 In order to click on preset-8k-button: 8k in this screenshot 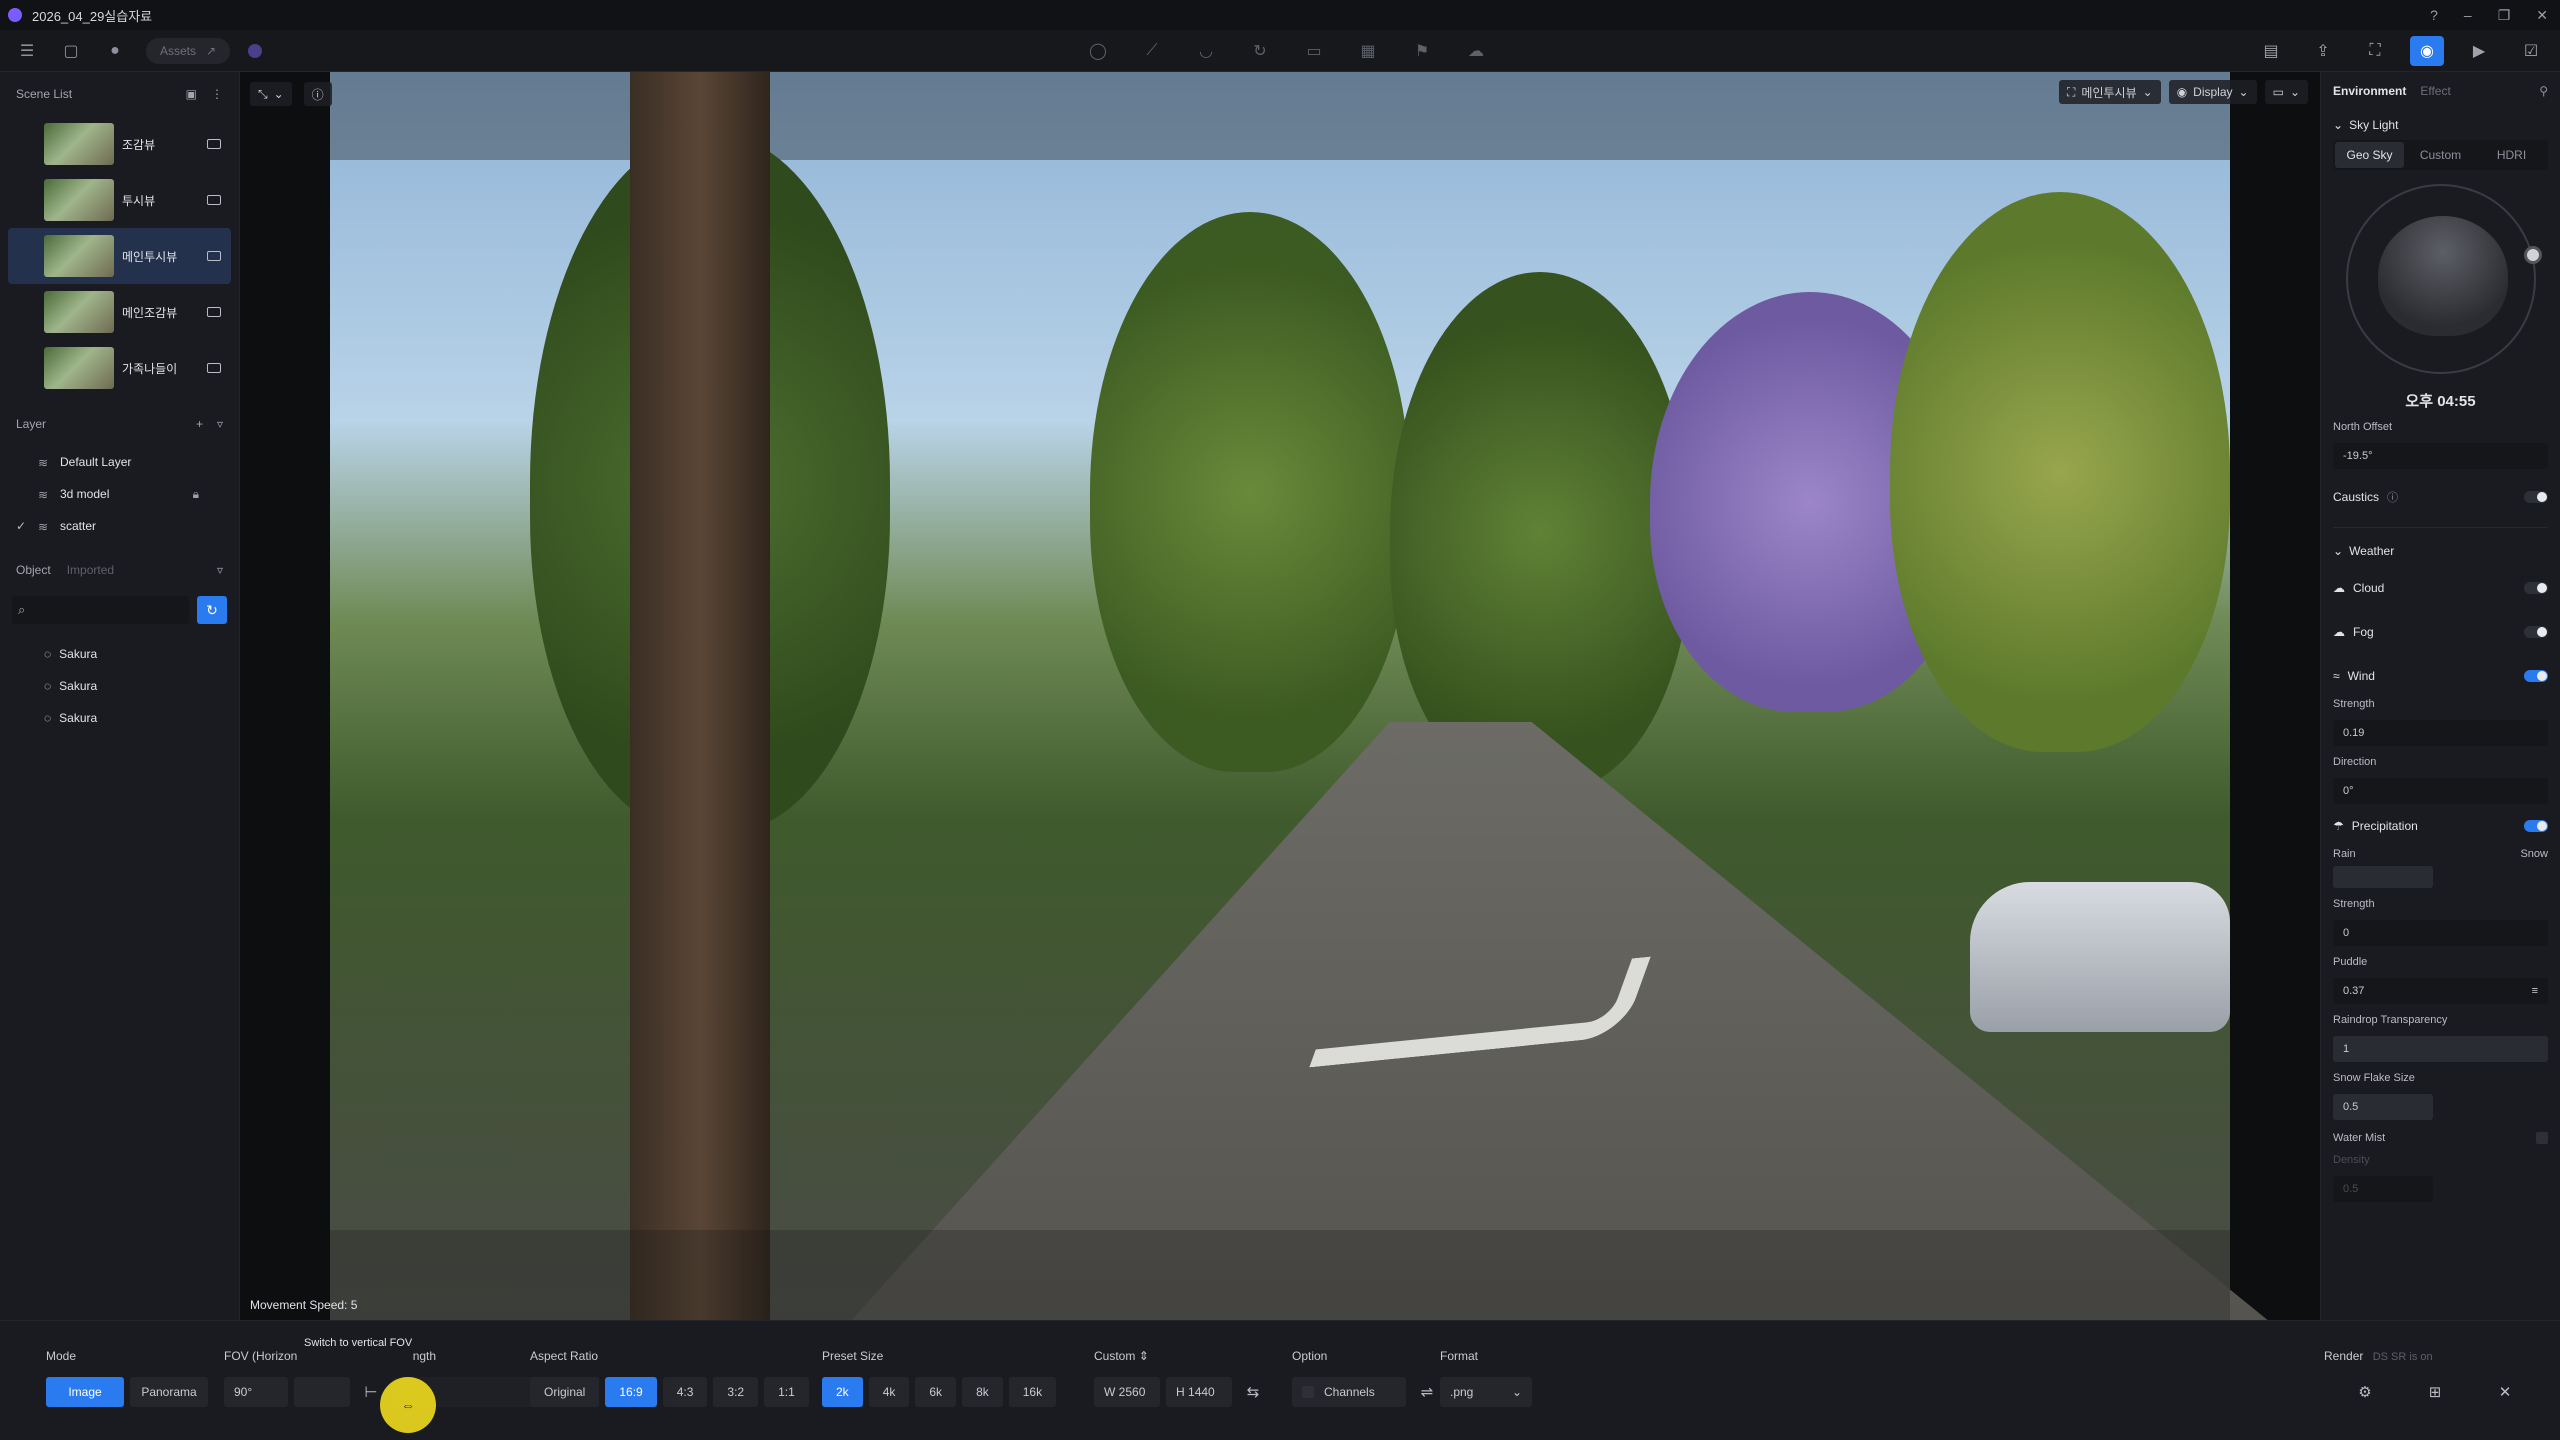, I will do `click(982, 1392)`.